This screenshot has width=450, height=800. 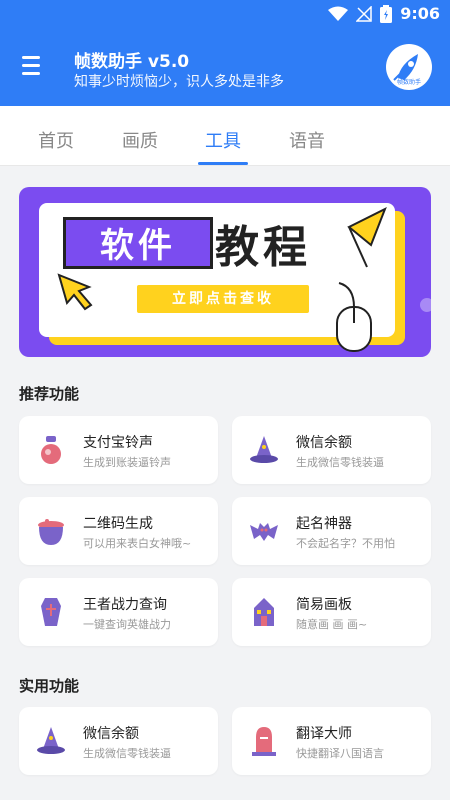 I want to click on card-desc: 不会起名字？不用怕, so click(x=345, y=543).